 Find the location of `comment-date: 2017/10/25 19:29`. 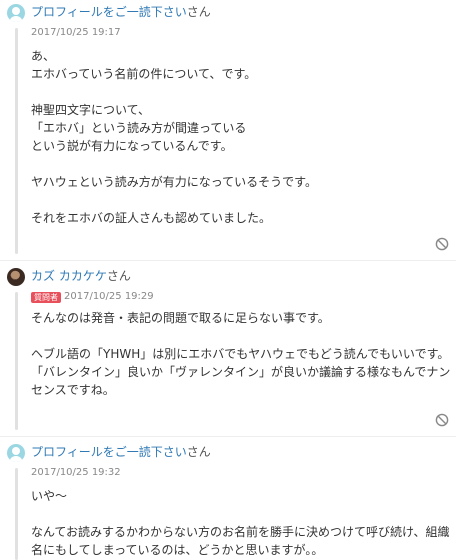

comment-date: 2017/10/25 19:29 is located at coordinates (109, 296).